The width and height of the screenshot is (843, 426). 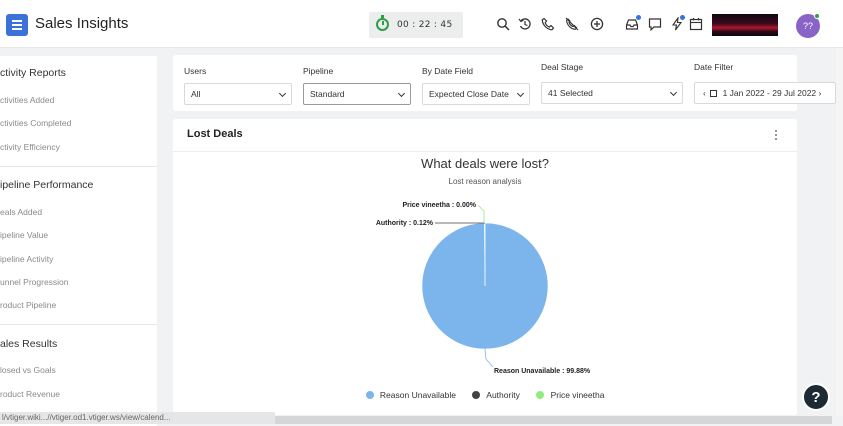 What do you see at coordinates (469, 94) in the screenshot?
I see `date-field-select-value: Expected Close Date` at bounding box center [469, 94].